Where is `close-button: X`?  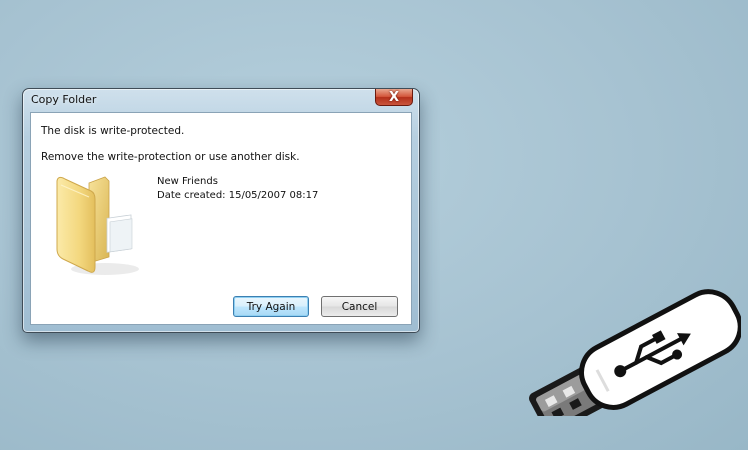 close-button: X is located at coordinates (394, 97).